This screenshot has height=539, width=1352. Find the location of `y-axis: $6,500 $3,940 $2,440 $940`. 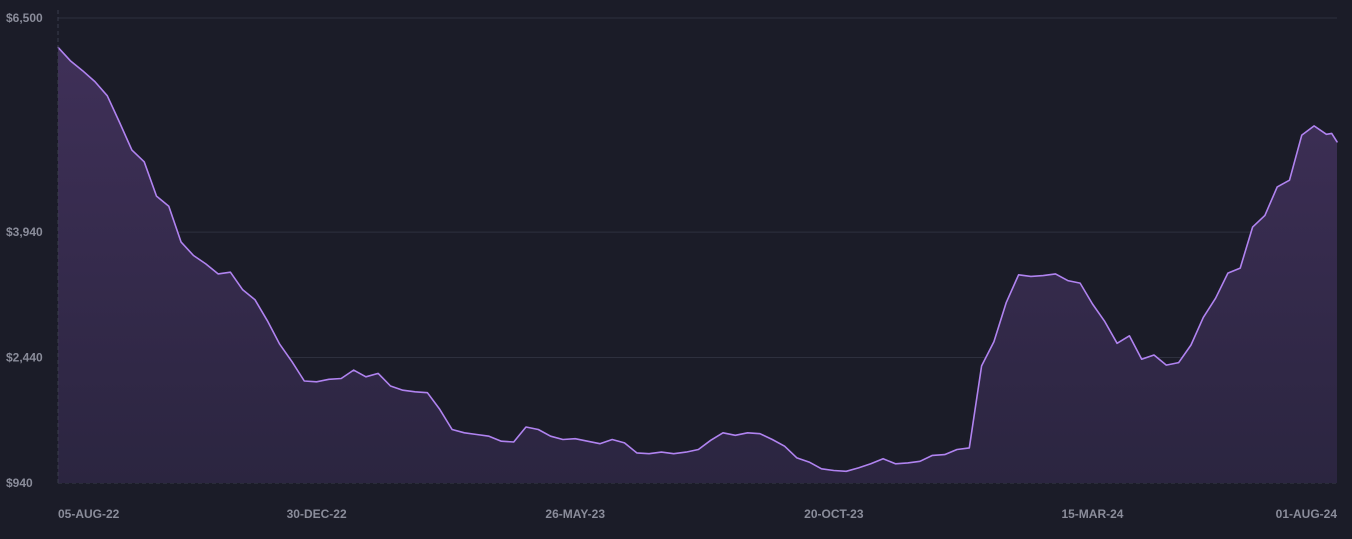

y-axis: $6,500 $3,940 $2,440 $940 is located at coordinates (32, 250).